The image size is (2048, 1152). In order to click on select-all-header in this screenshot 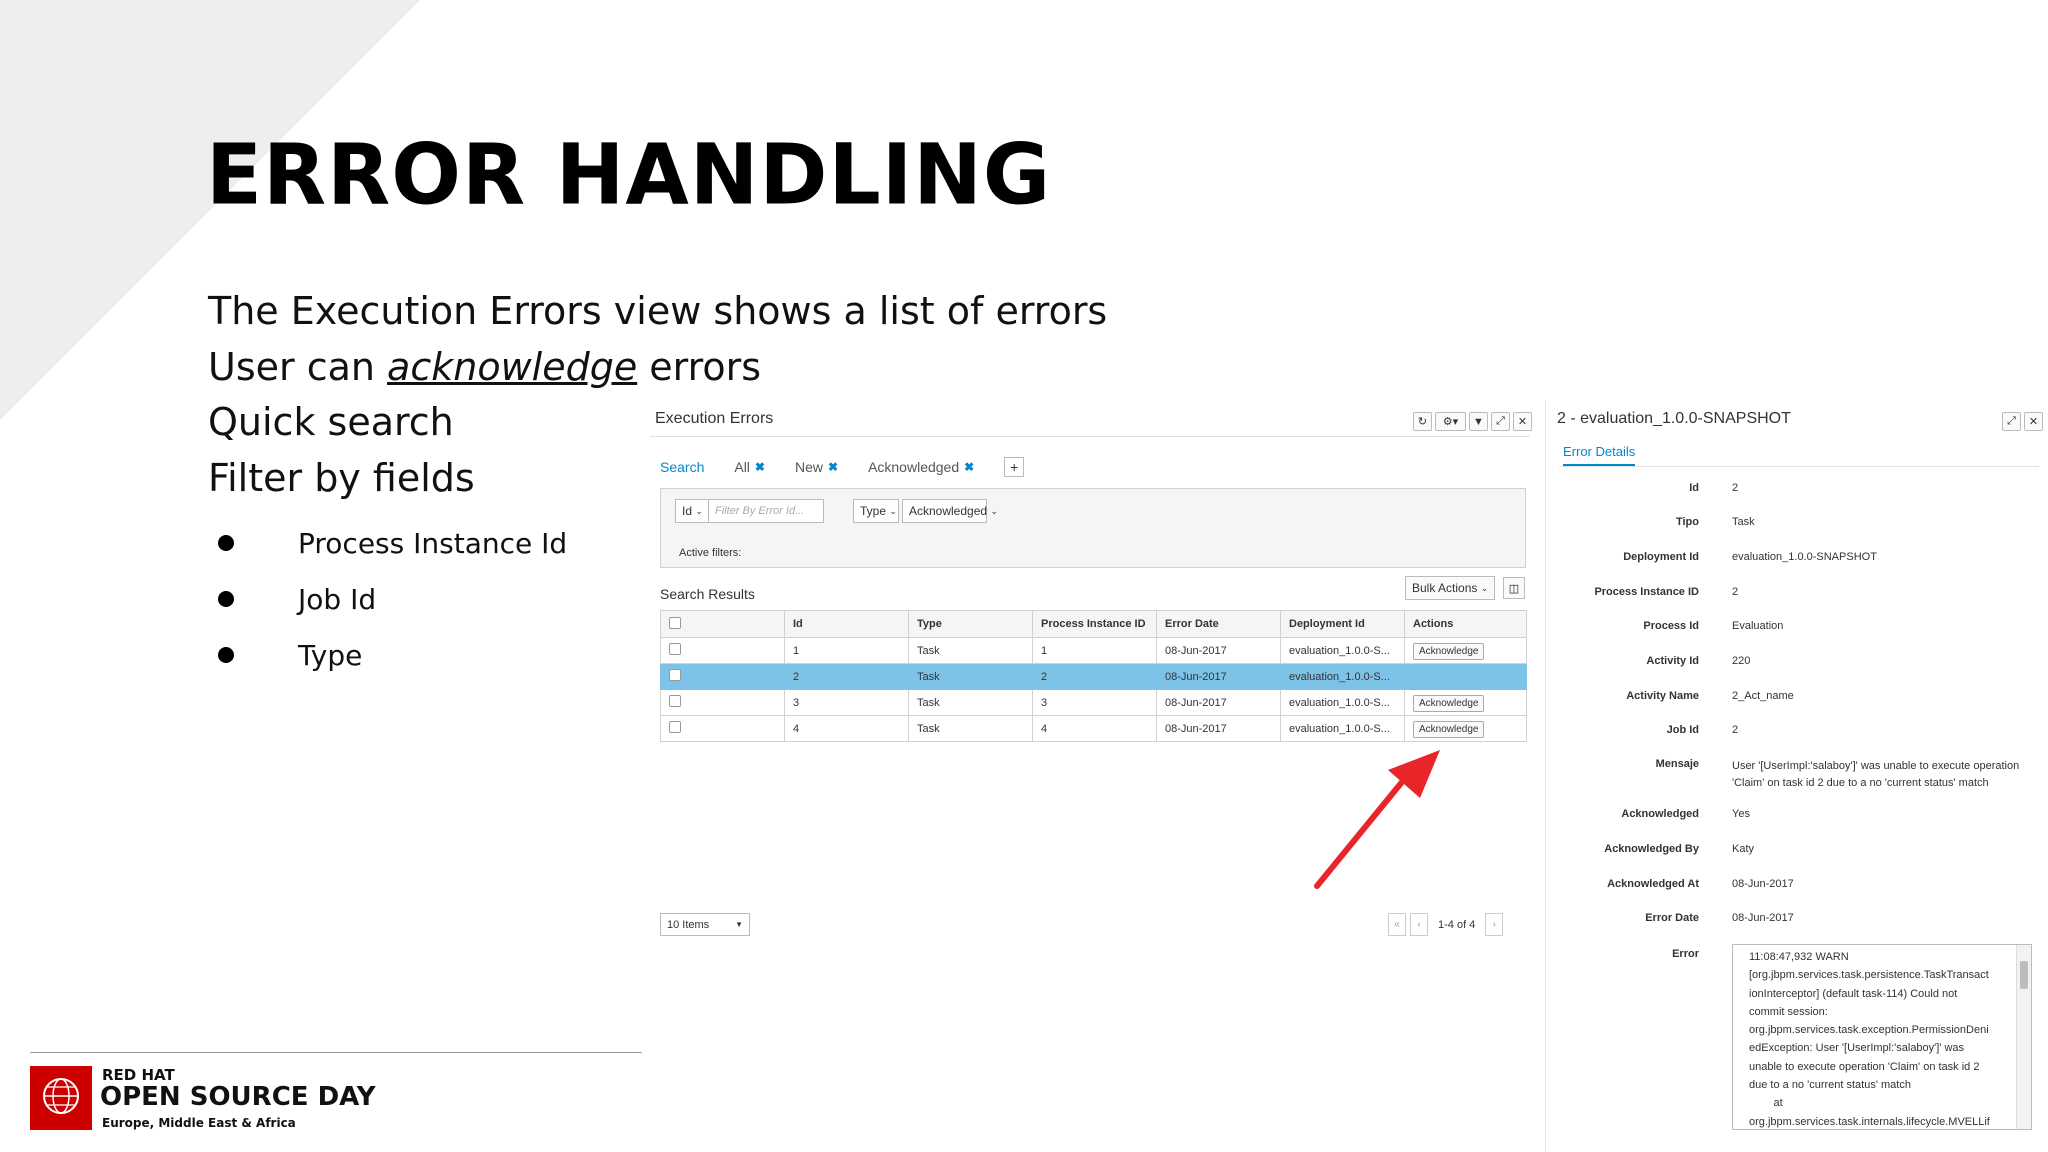, I will do `click(722, 624)`.